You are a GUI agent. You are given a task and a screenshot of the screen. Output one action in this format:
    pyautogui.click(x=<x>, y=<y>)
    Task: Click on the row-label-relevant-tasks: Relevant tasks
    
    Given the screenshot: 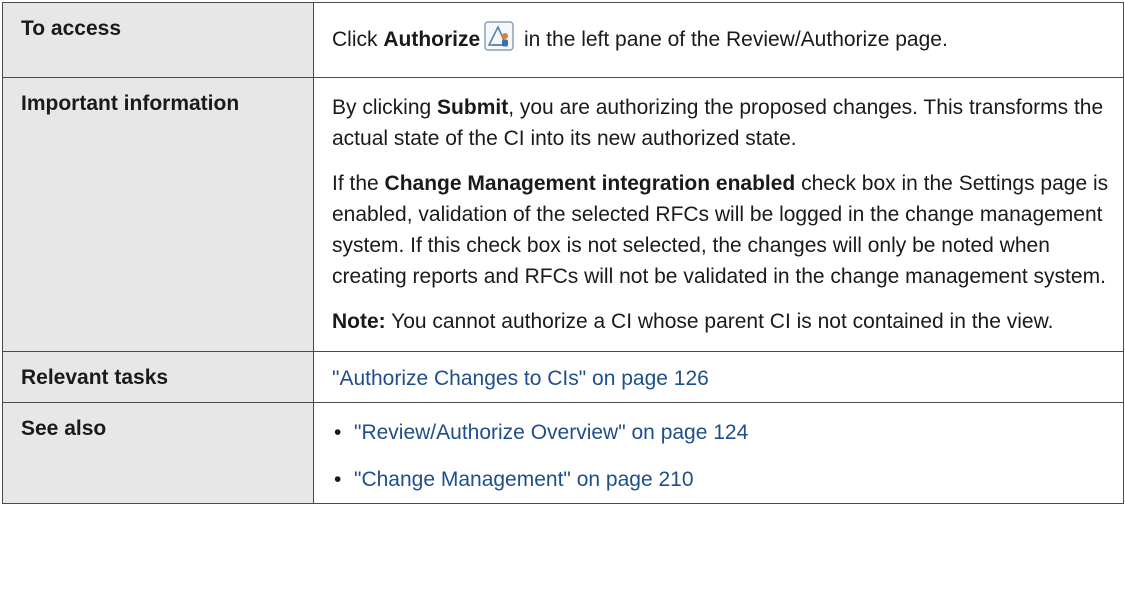 What is the action you would take?
    pyautogui.click(x=158, y=377)
    